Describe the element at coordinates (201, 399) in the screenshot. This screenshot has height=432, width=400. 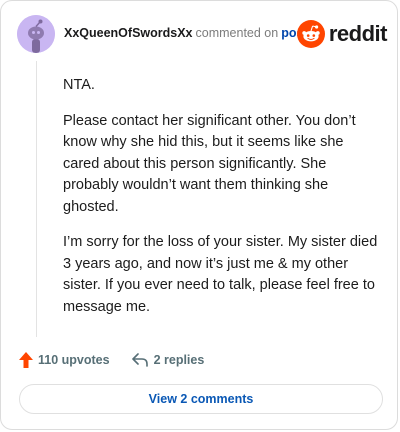
I see `view-comments-button: View 2 comments` at that location.